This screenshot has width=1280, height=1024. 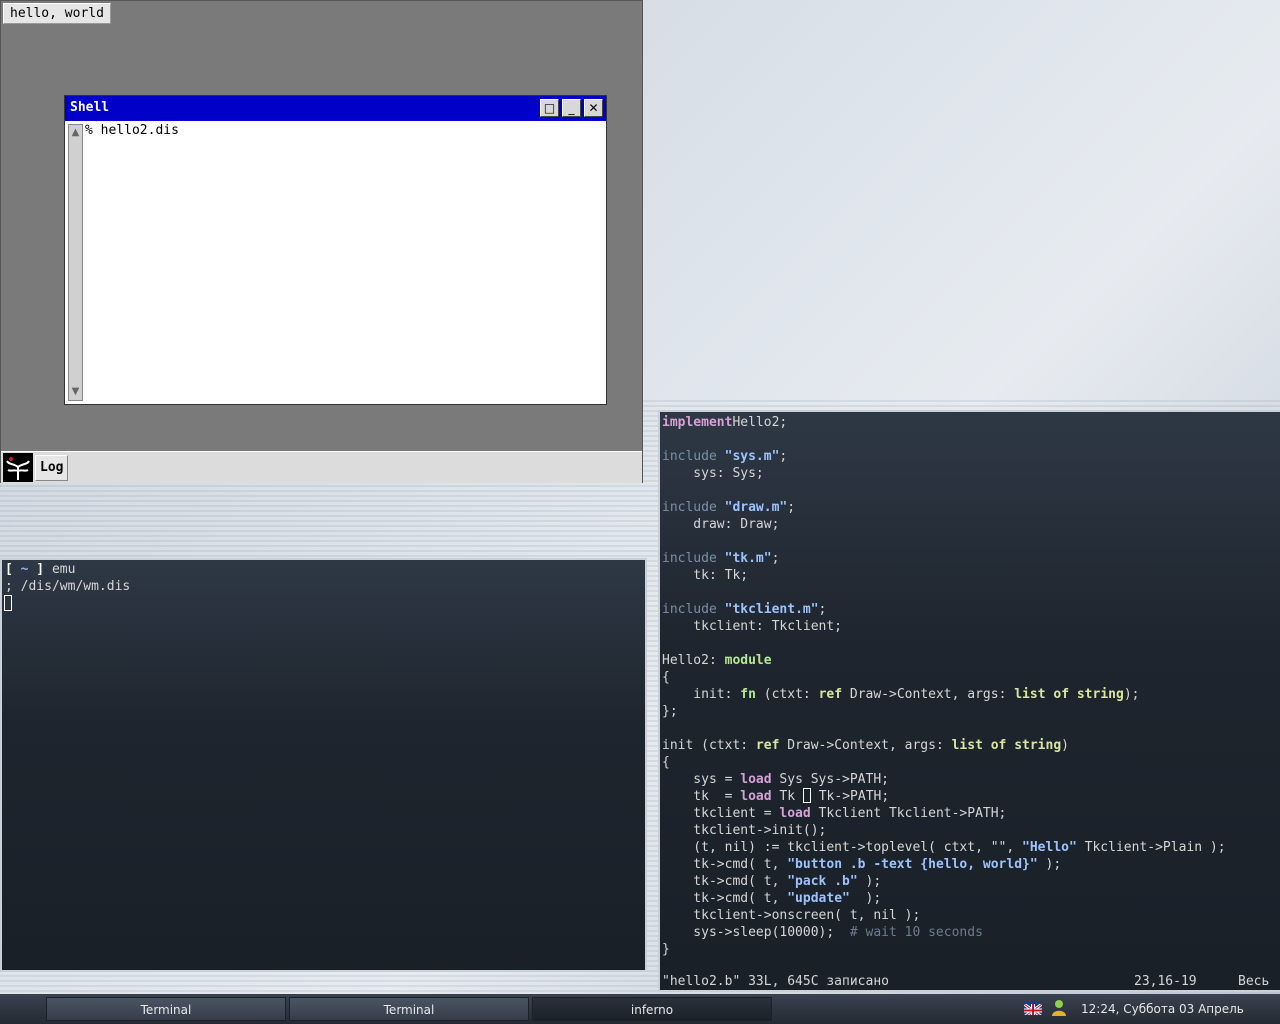 I want to click on code-line: tkclient = load Tkclient Tkclient->PATH;, so click(x=834, y=813).